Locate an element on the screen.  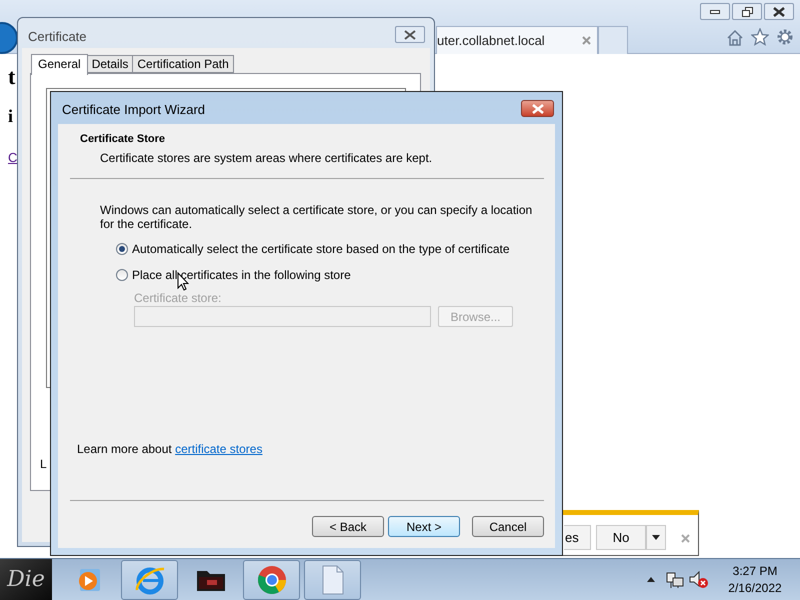
caret-icon is located at coordinates (656, 537).